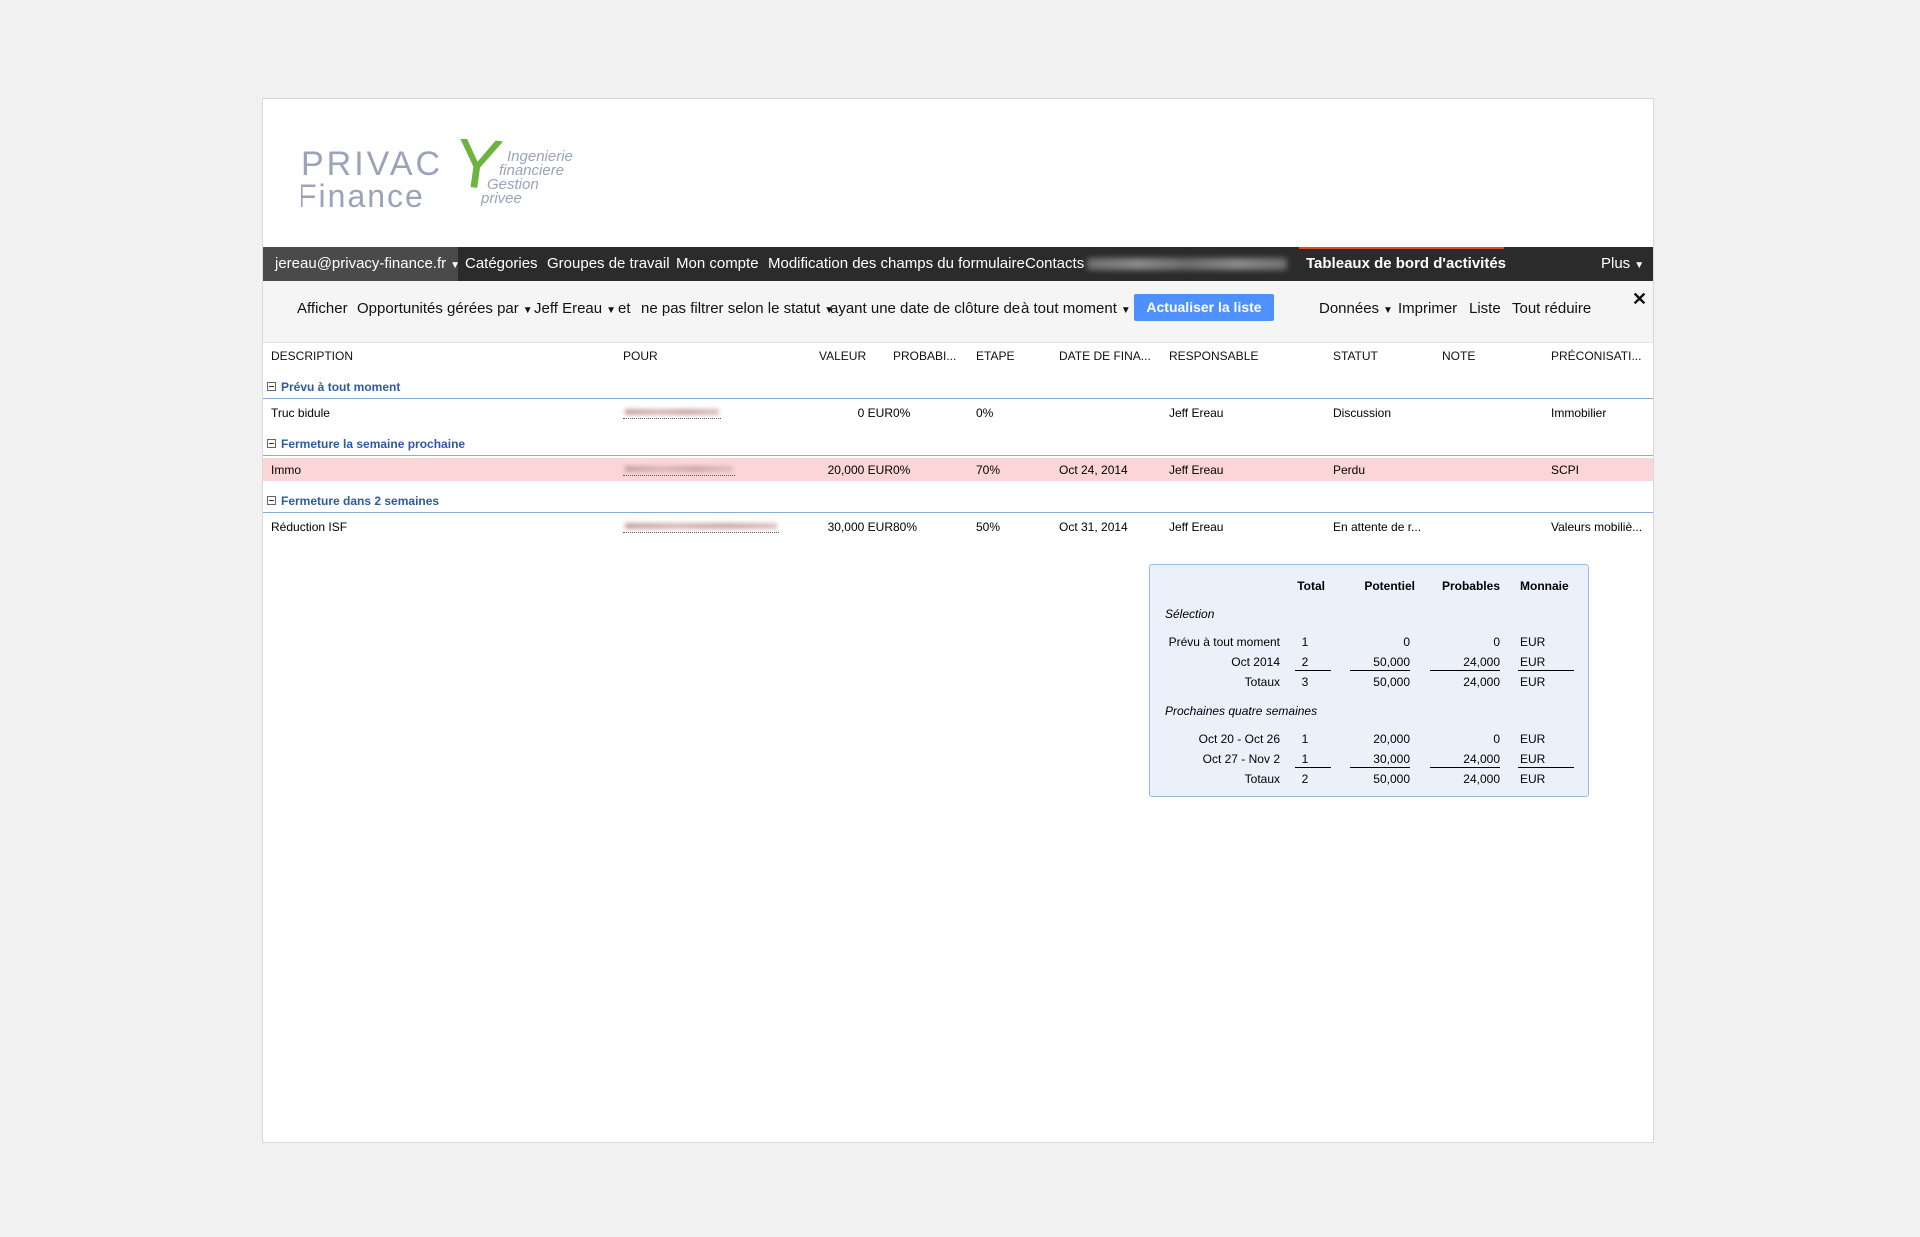  I want to click on cell-probabilite: 80%, so click(905, 527).